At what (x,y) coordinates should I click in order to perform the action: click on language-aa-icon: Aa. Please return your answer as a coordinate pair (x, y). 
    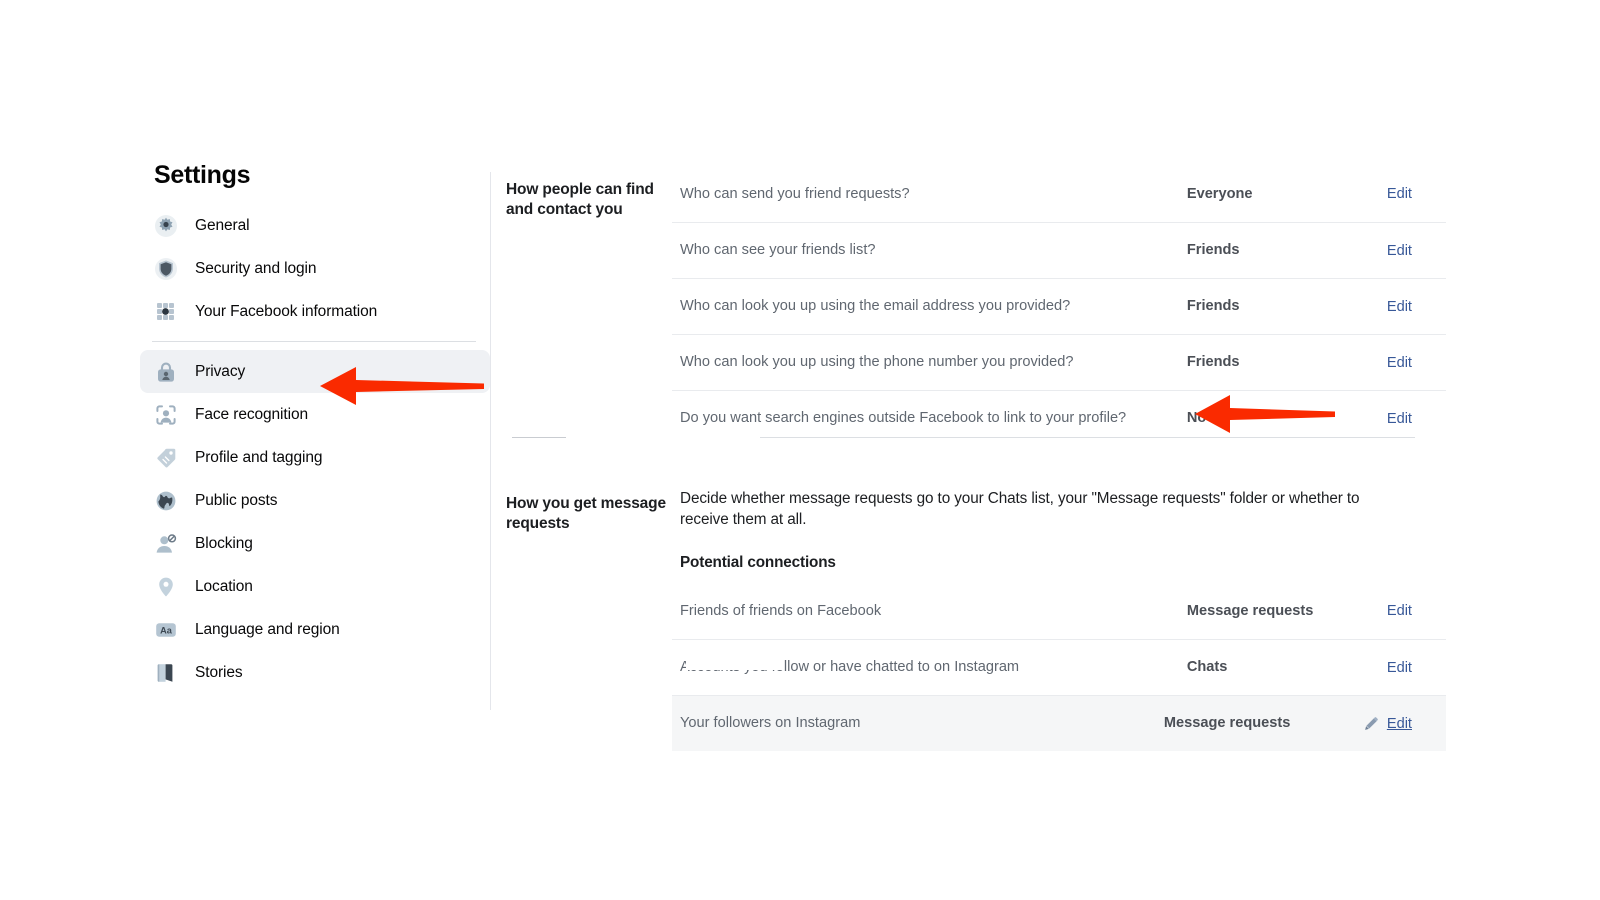
    Looking at the image, I should click on (166, 630).